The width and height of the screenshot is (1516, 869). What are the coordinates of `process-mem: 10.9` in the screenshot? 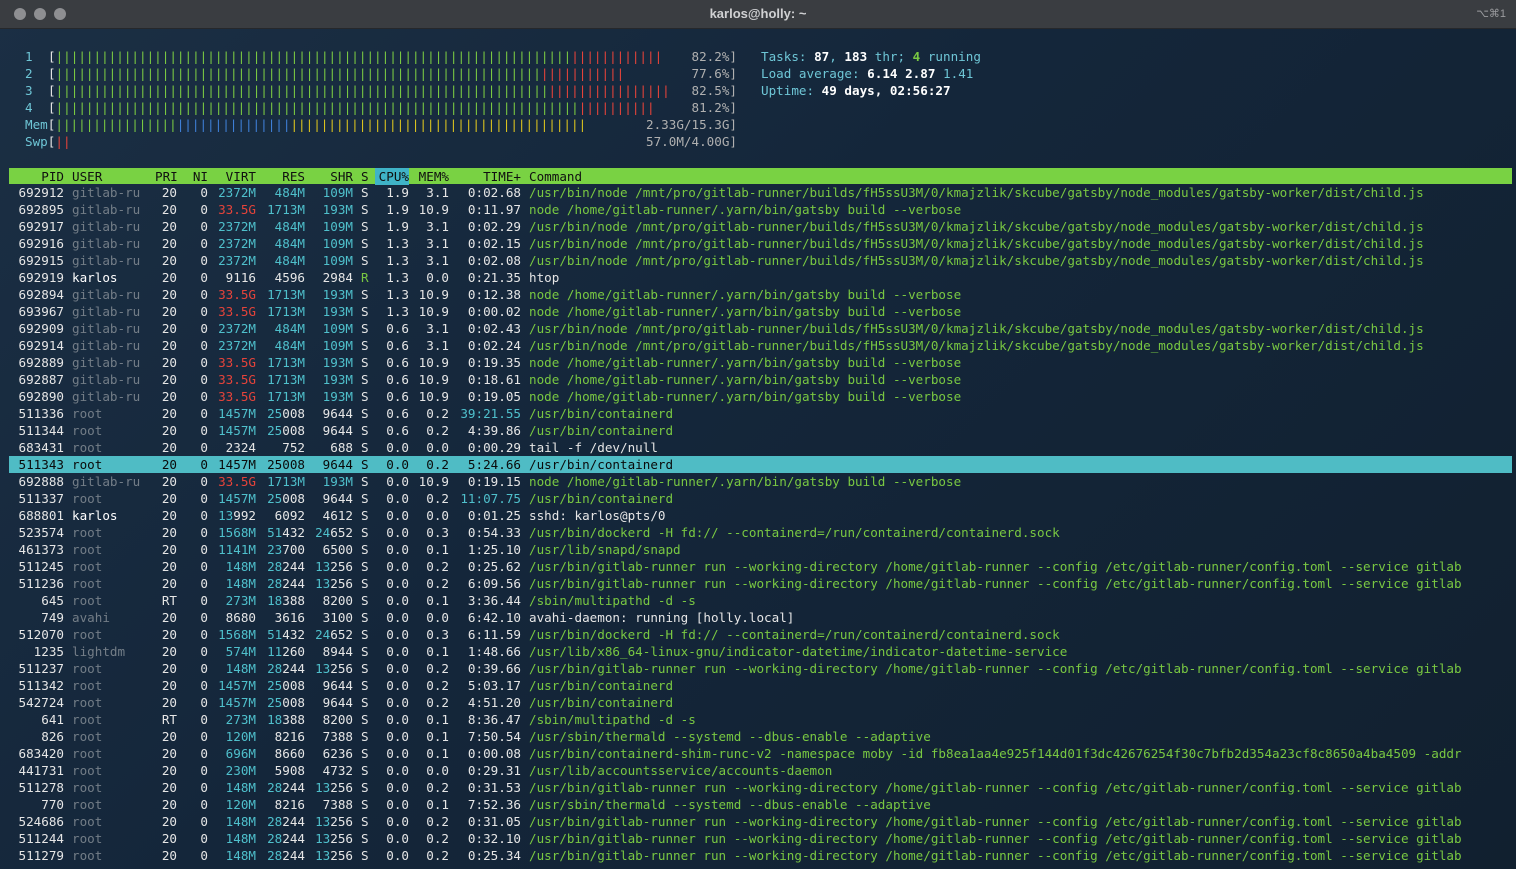 It's located at (433, 311).